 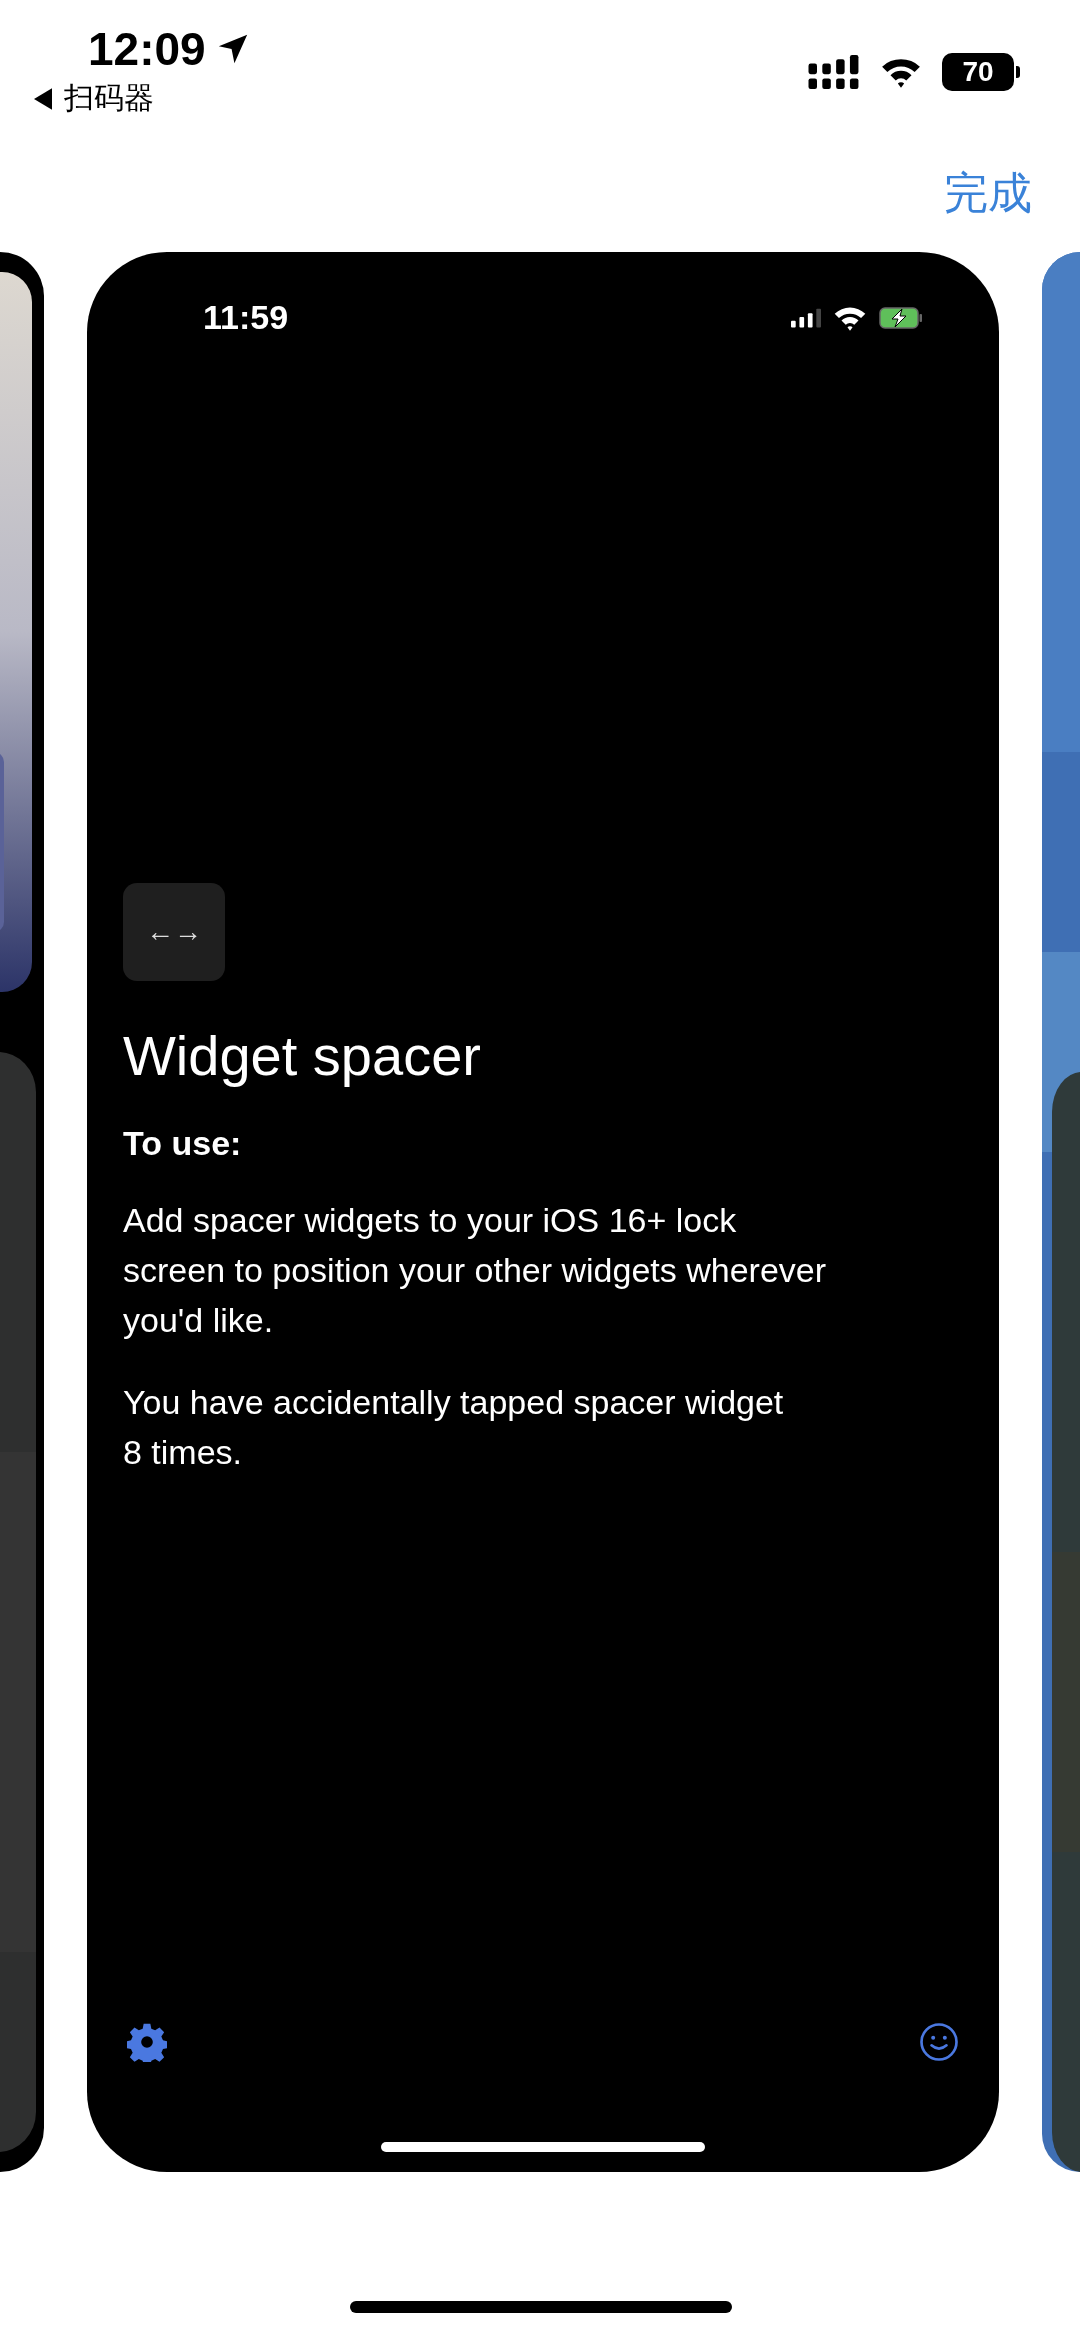 What do you see at coordinates (246, 317) in the screenshot?
I see `preview-status-time: 11:59` at bounding box center [246, 317].